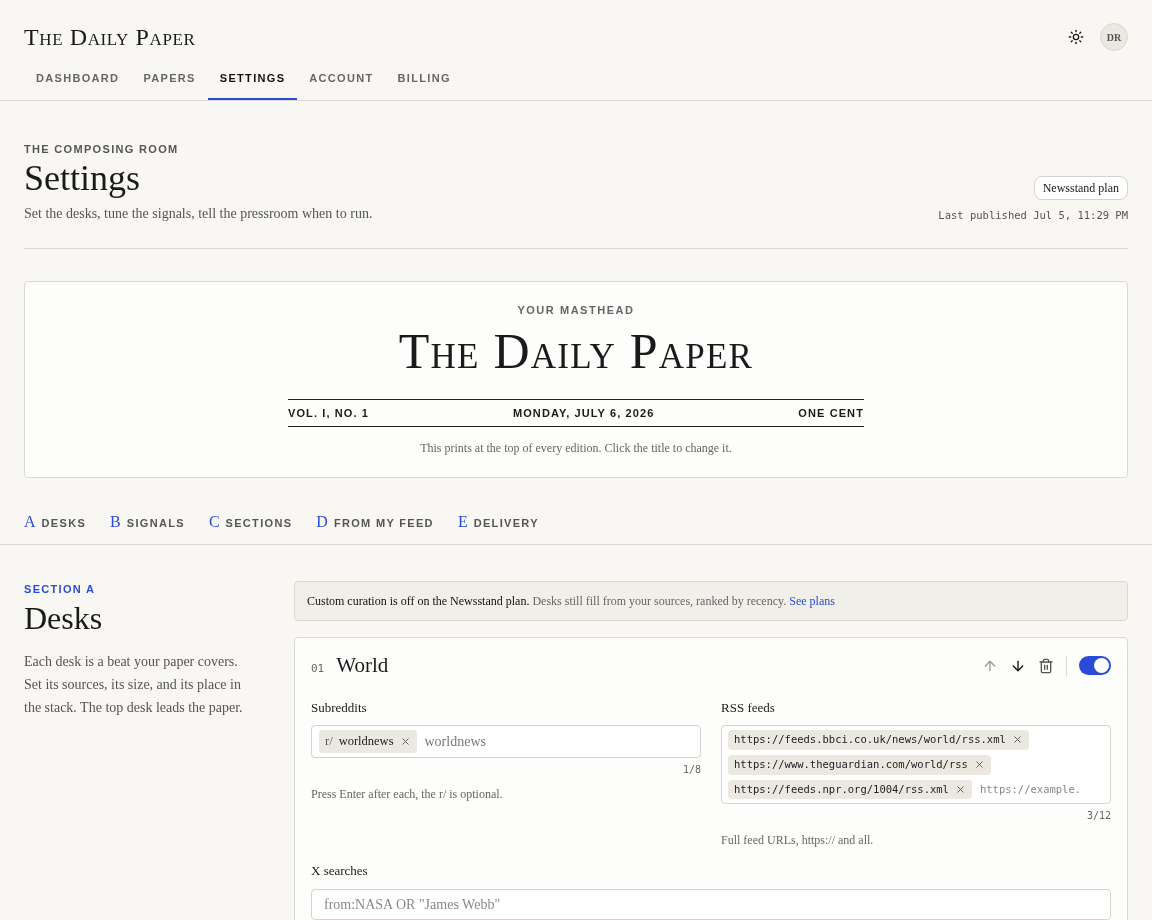 The width and height of the screenshot is (1152, 920). Describe the element at coordinates (583, 413) in the screenshot. I see `date-label: MONDAY, JULY 6, 2026` at that location.